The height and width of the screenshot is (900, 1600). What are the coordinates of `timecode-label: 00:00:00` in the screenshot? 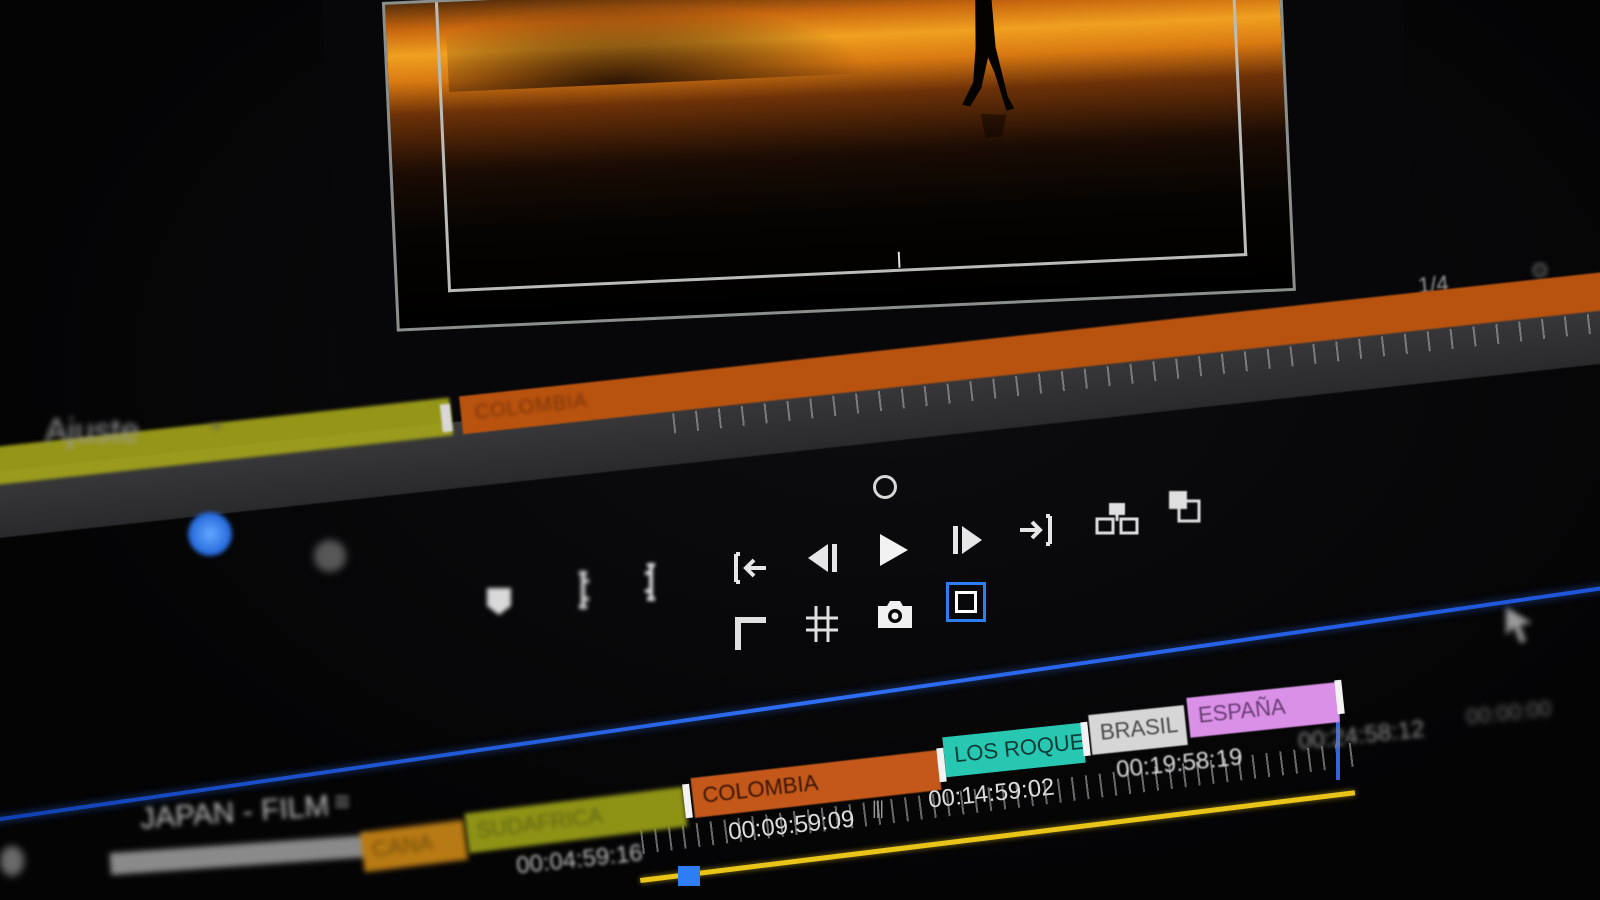 It's located at (1508, 712).